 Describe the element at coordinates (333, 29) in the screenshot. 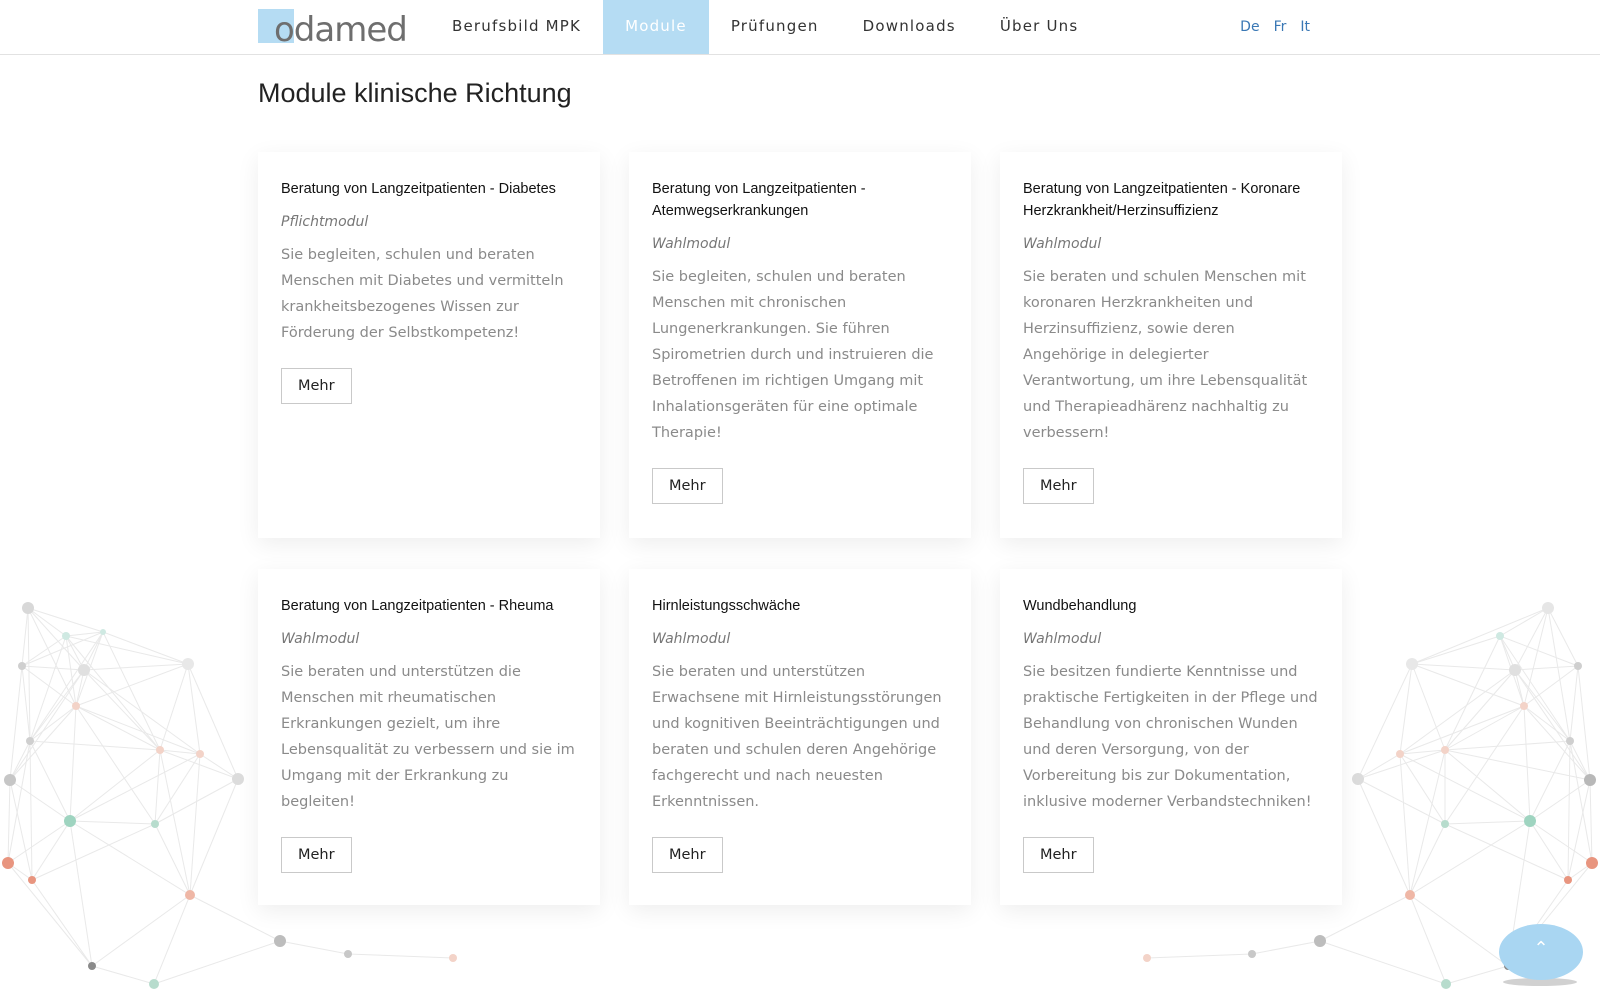

I see `logo: odamed` at that location.